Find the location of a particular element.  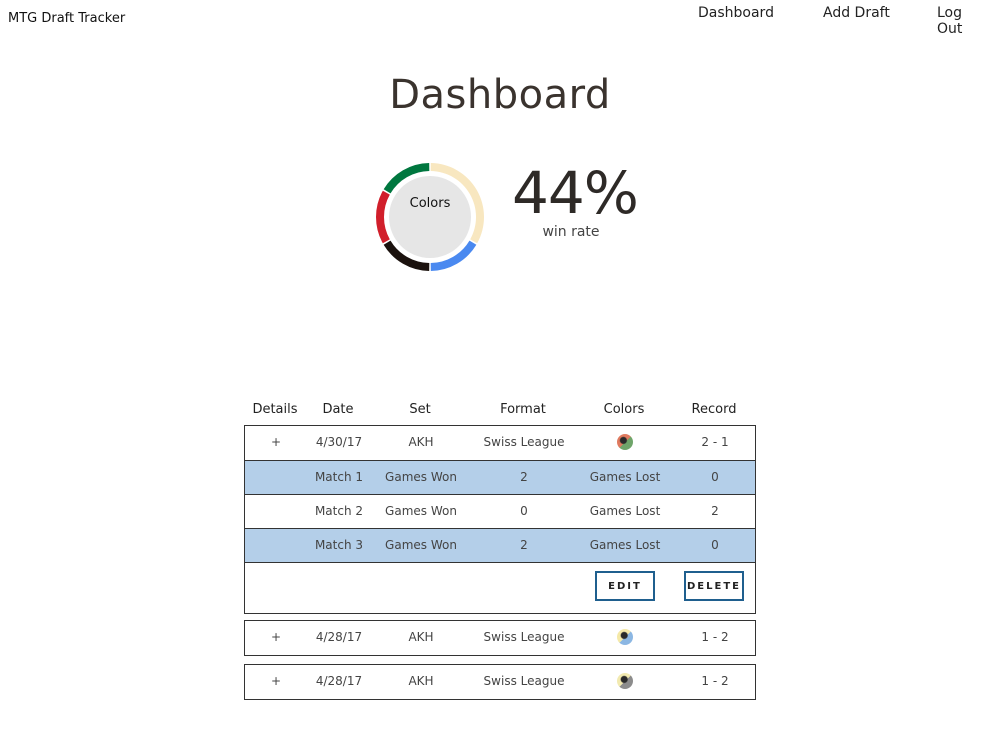

nav-dashboard-link: Dashboard is located at coordinates (736, 13).